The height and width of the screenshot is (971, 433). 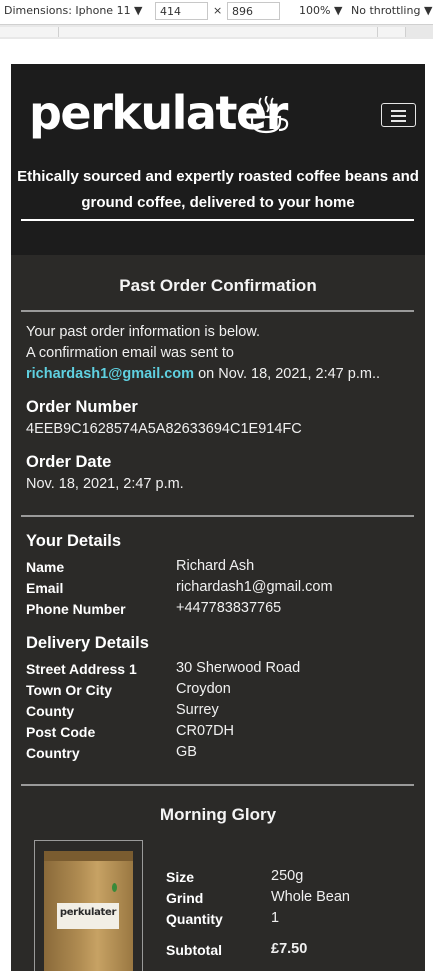 What do you see at coordinates (88, 916) in the screenshot?
I see `bag-label: perkulater` at bounding box center [88, 916].